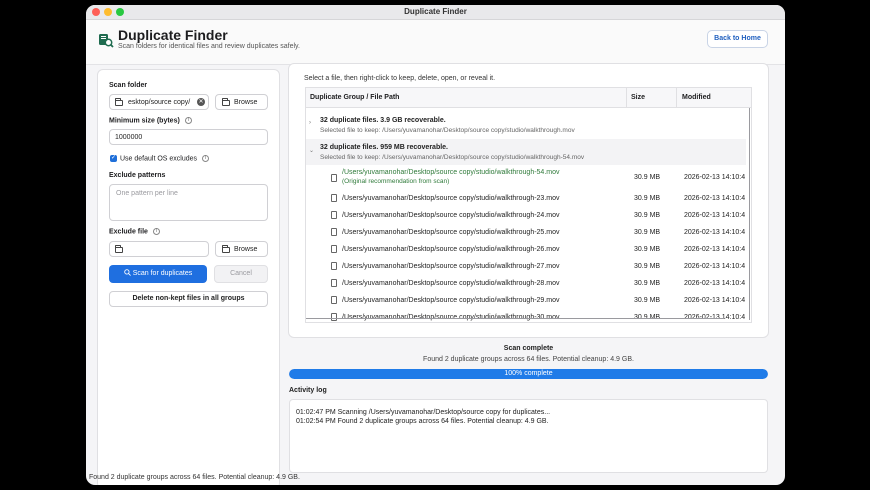  What do you see at coordinates (173, 35) in the screenshot?
I see `page-title: Duplicate Finder` at bounding box center [173, 35].